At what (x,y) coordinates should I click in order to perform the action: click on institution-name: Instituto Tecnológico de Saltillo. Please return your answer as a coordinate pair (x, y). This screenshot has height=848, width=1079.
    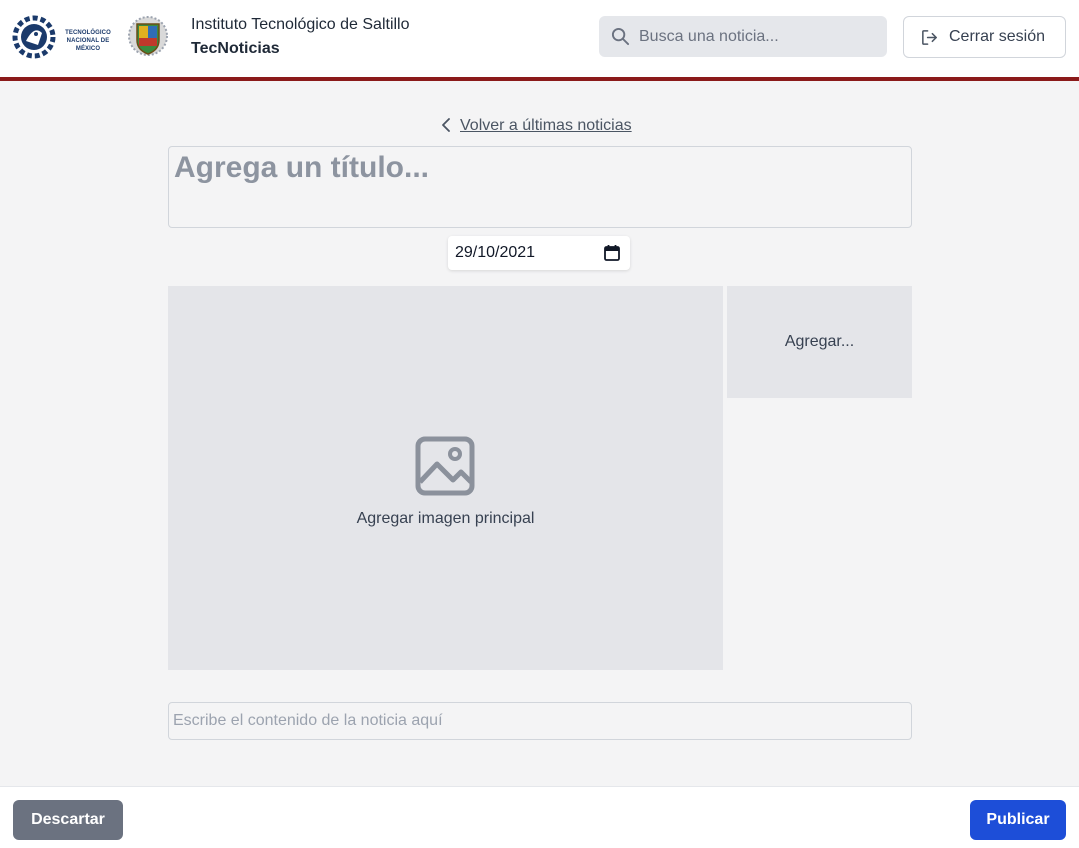
    Looking at the image, I should click on (300, 24).